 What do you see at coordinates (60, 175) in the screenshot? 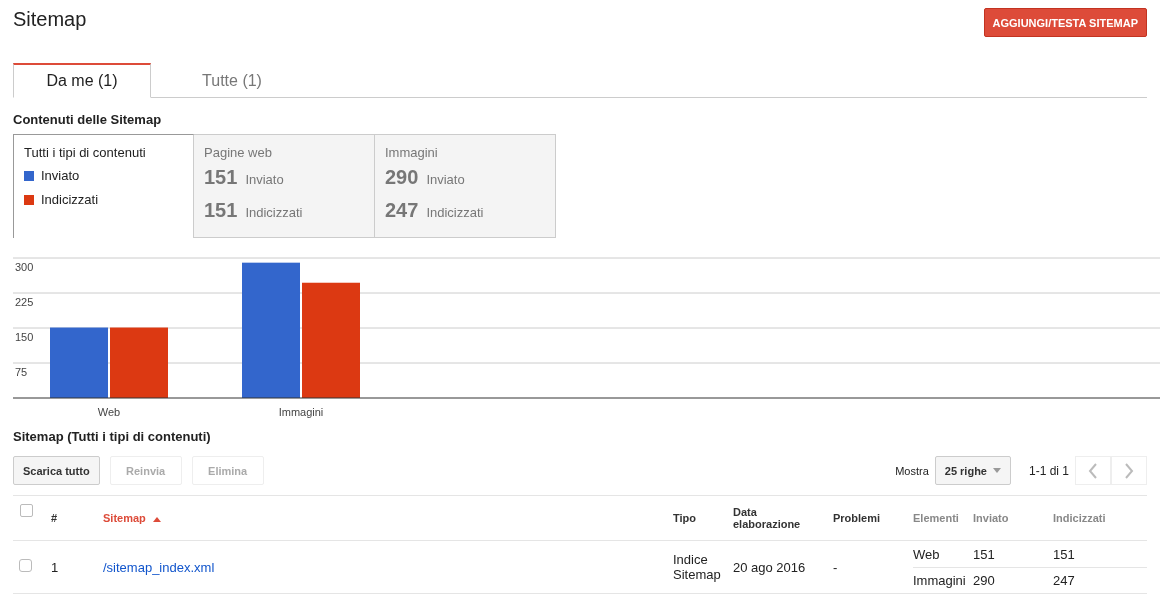
I see `legend-label: Inviato` at bounding box center [60, 175].